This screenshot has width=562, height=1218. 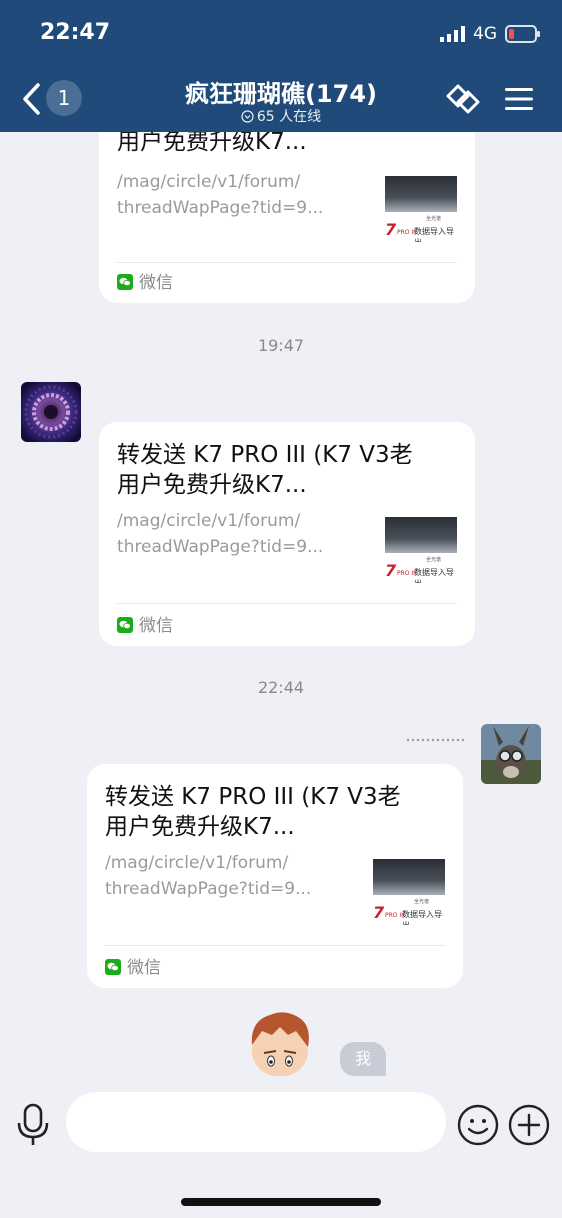 What do you see at coordinates (281, 66) in the screenshot?
I see `app-header: 22:47 4G 1 疯狂珊瑚礁(174) 65 人在线` at bounding box center [281, 66].